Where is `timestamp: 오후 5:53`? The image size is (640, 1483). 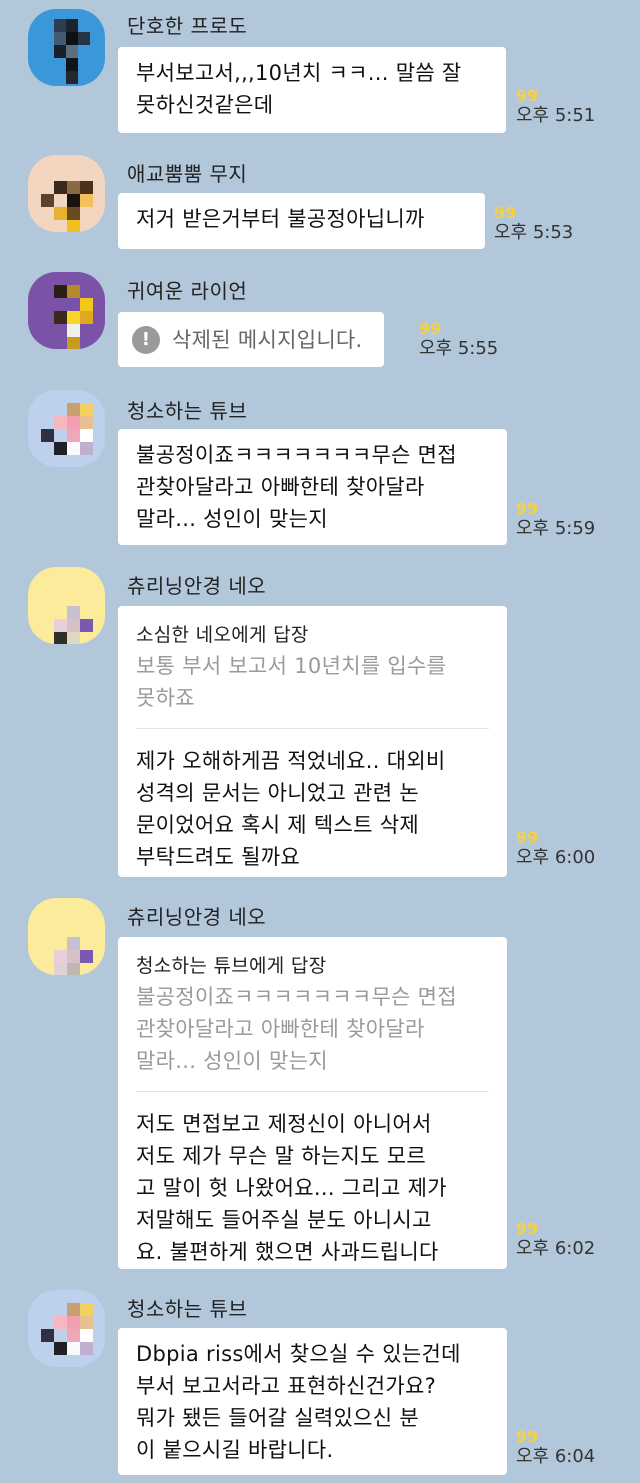 timestamp: 오후 5:53 is located at coordinates (534, 232).